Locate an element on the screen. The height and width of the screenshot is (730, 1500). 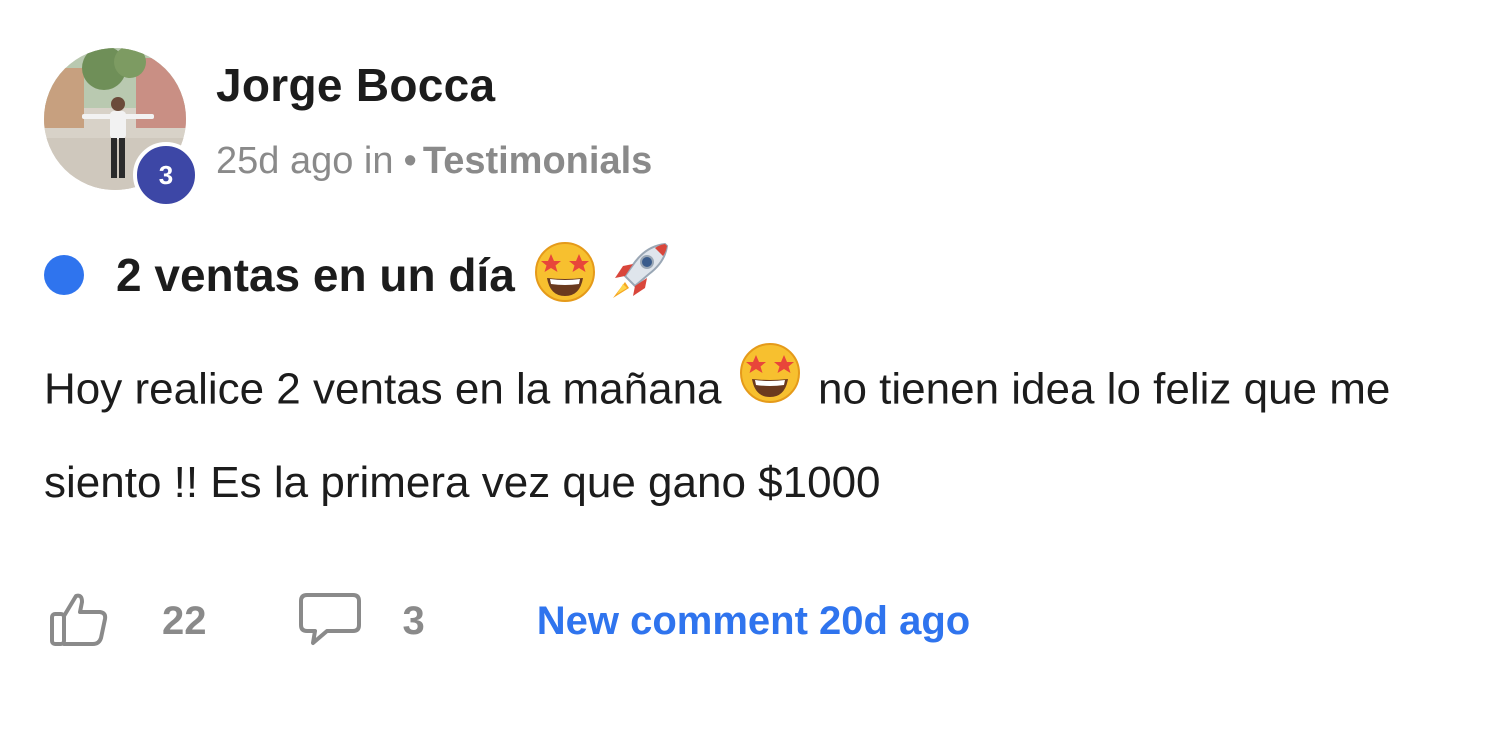
post-meta: 25d ago in • Testimonials is located at coordinates (434, 161).